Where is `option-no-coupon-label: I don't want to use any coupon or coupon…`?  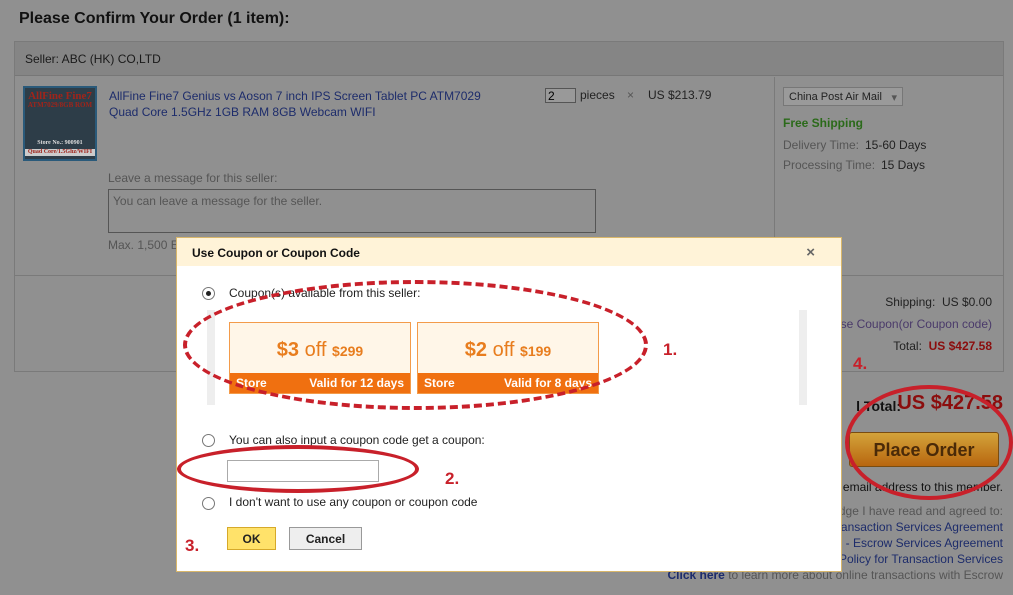 option-no-coupon-label: I don't want to use any coupon or coupon… is located at coordinates (353, 502).